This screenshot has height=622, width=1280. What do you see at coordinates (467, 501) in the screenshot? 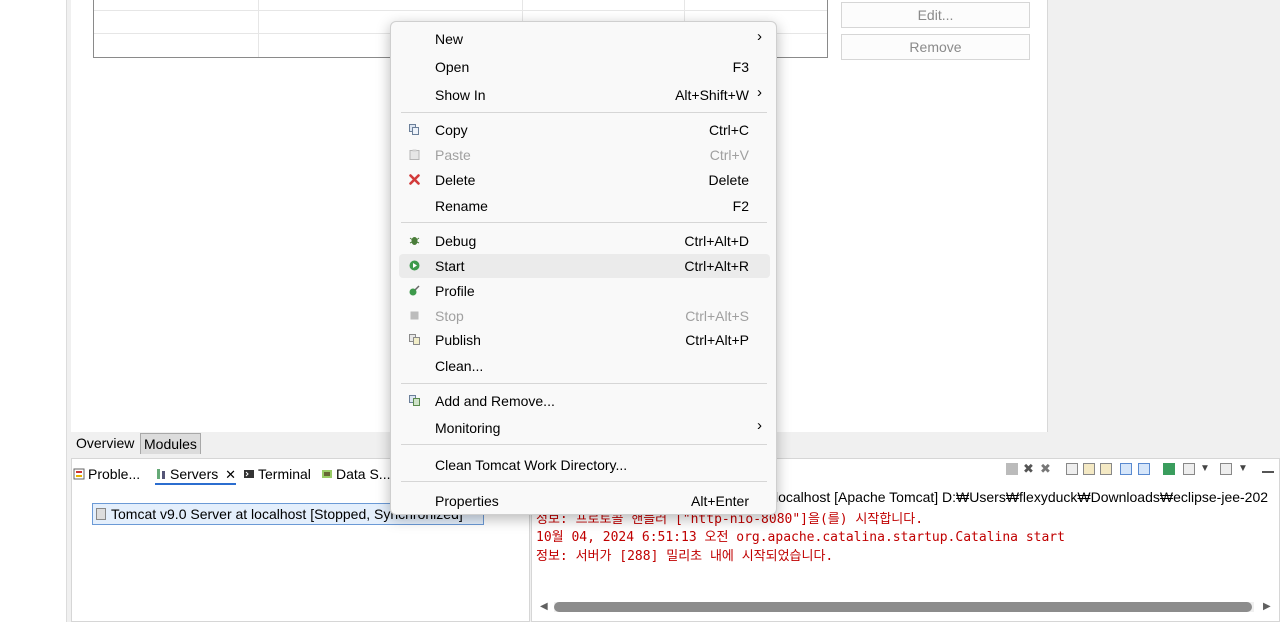
I see `menu-item-label: Properties` at bounding box center [467, 501].